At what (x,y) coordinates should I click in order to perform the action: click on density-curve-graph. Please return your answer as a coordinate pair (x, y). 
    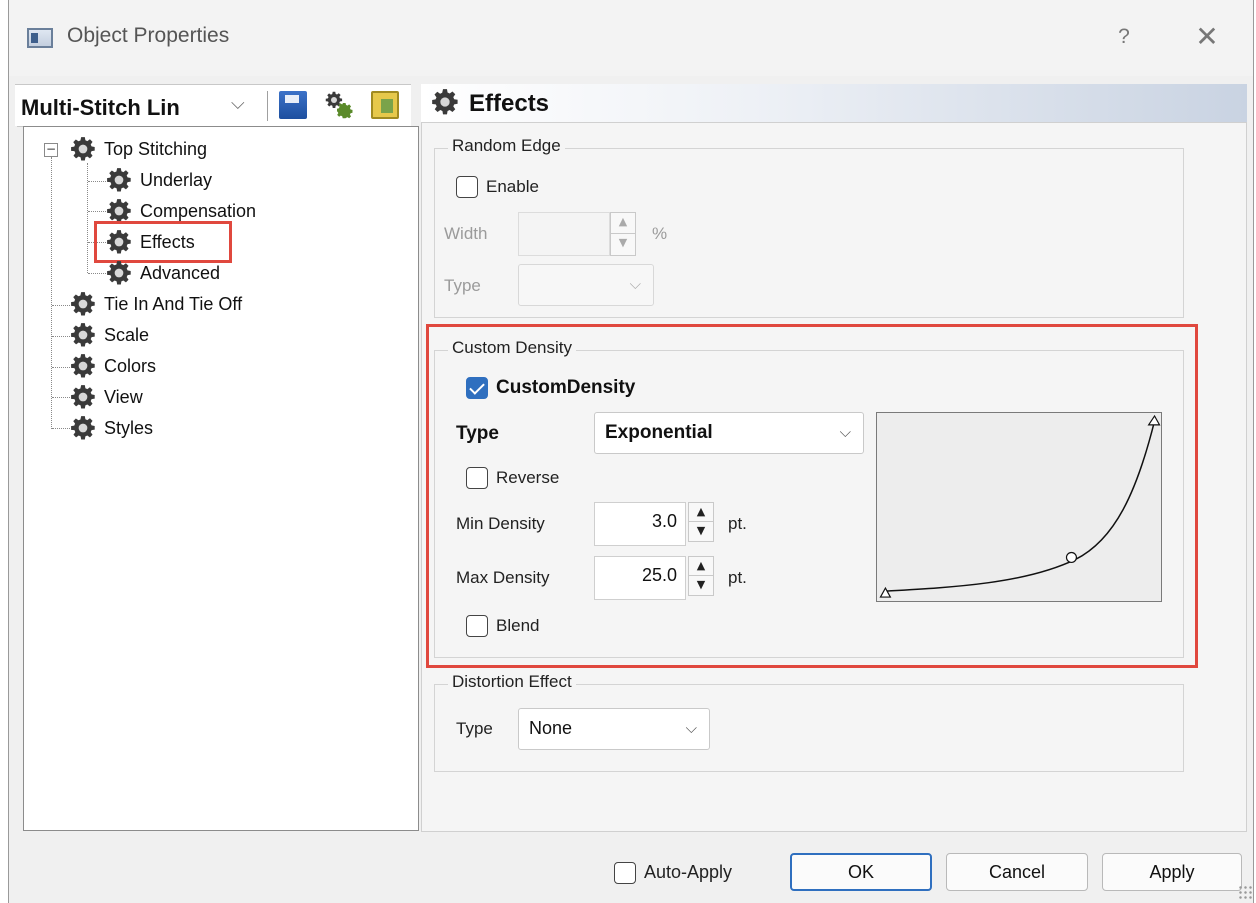
    Looking at the image, I should click on (1019, 507).